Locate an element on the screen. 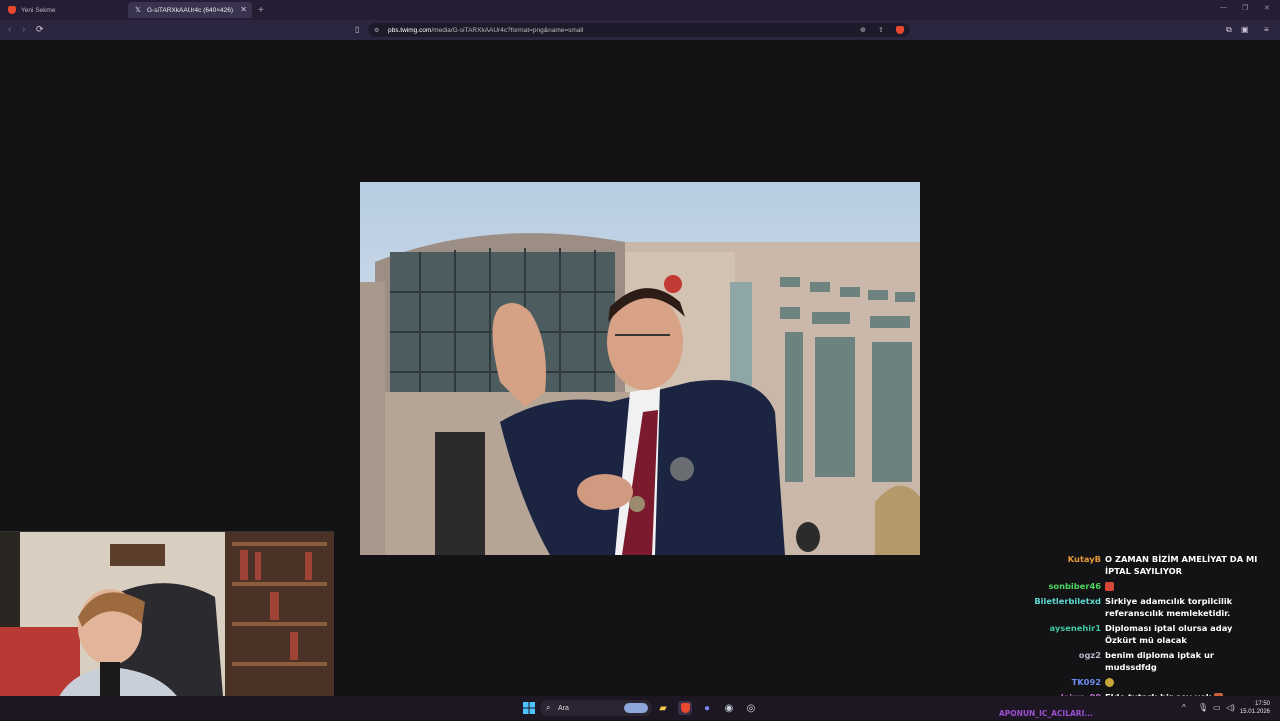  menu-icon: ≡ is located at coordinates (1266, 29).